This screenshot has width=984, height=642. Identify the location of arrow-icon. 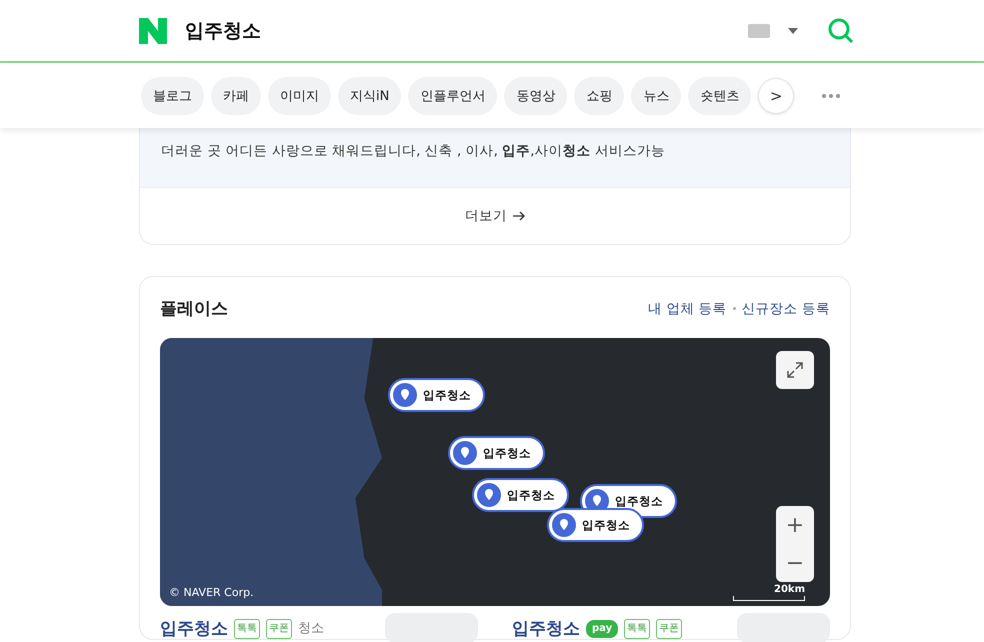
(519, 216).